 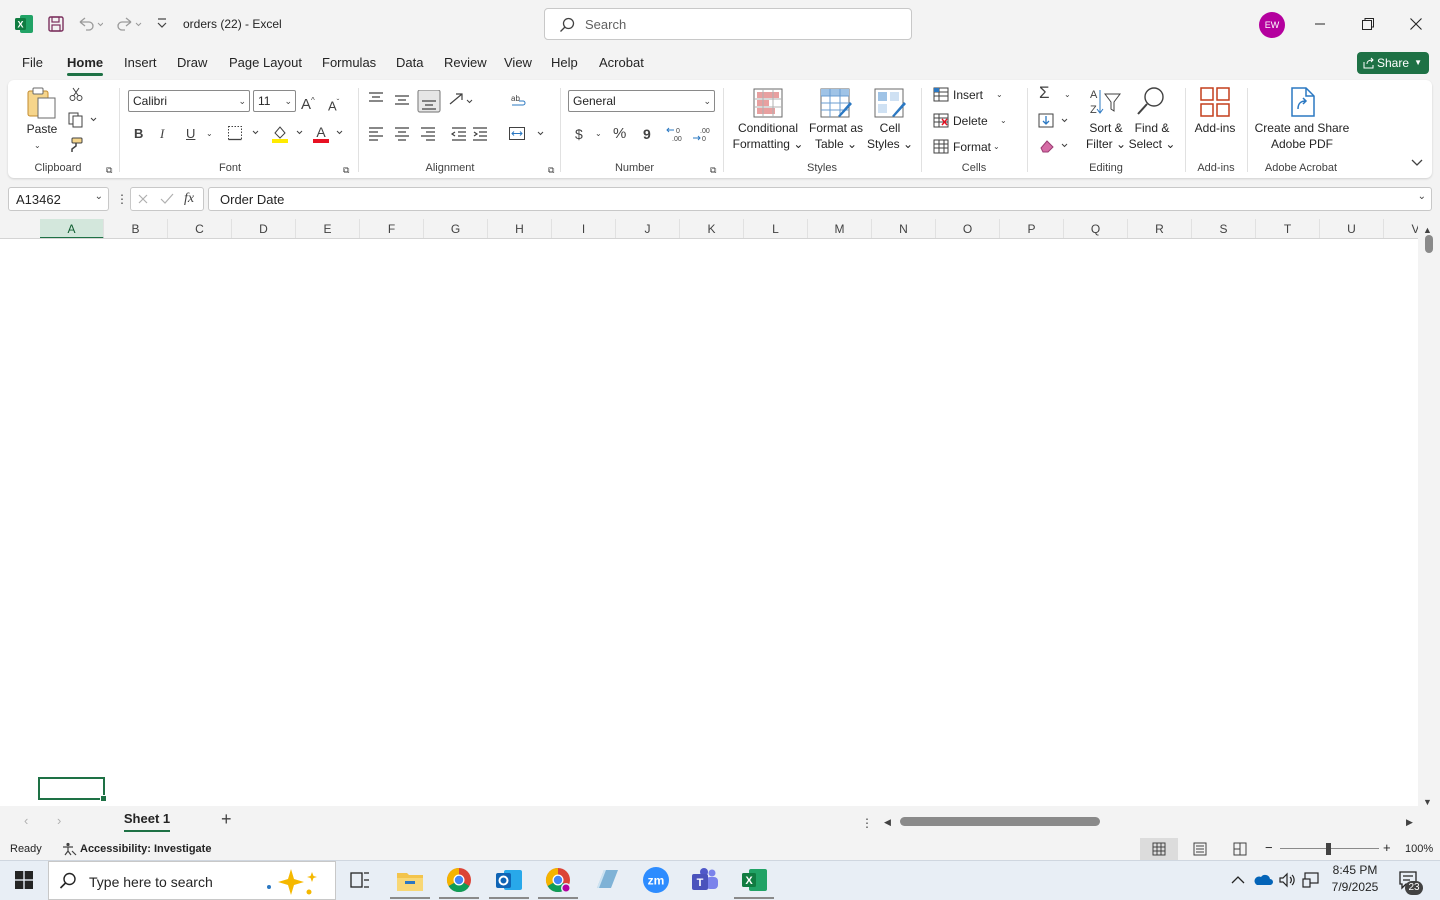 I want to click on column-header-h: H, so click(x=520, y=228).